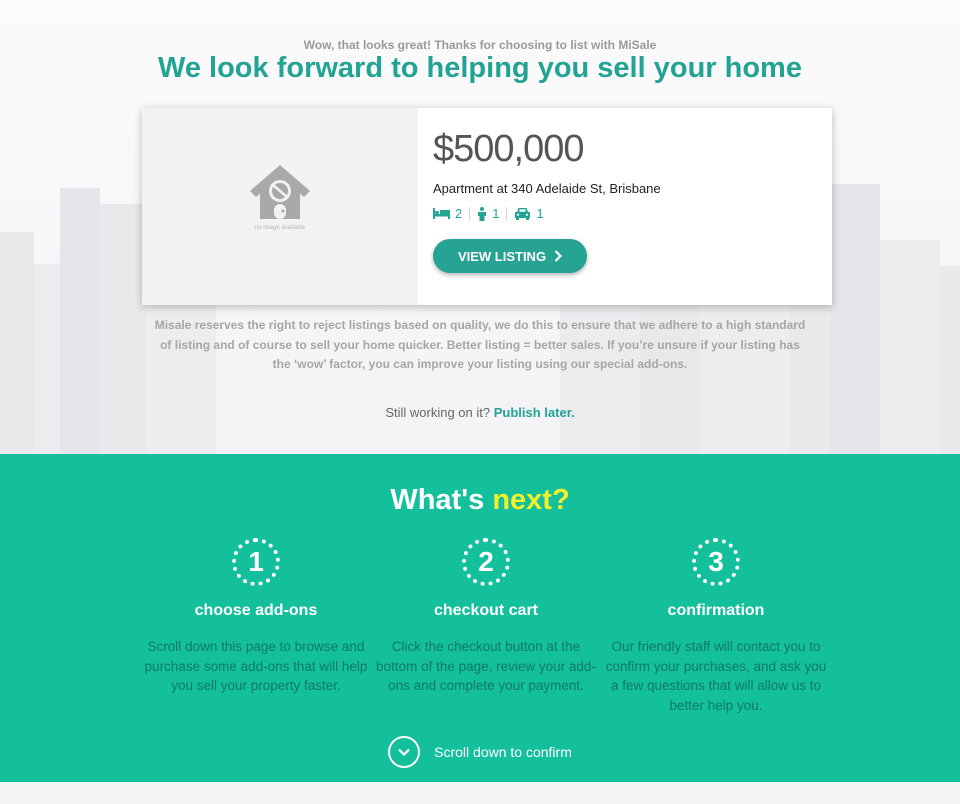 This screenshot has height=804, width=960. I want to click on bathrooms-count: 1, so click(496, 213).